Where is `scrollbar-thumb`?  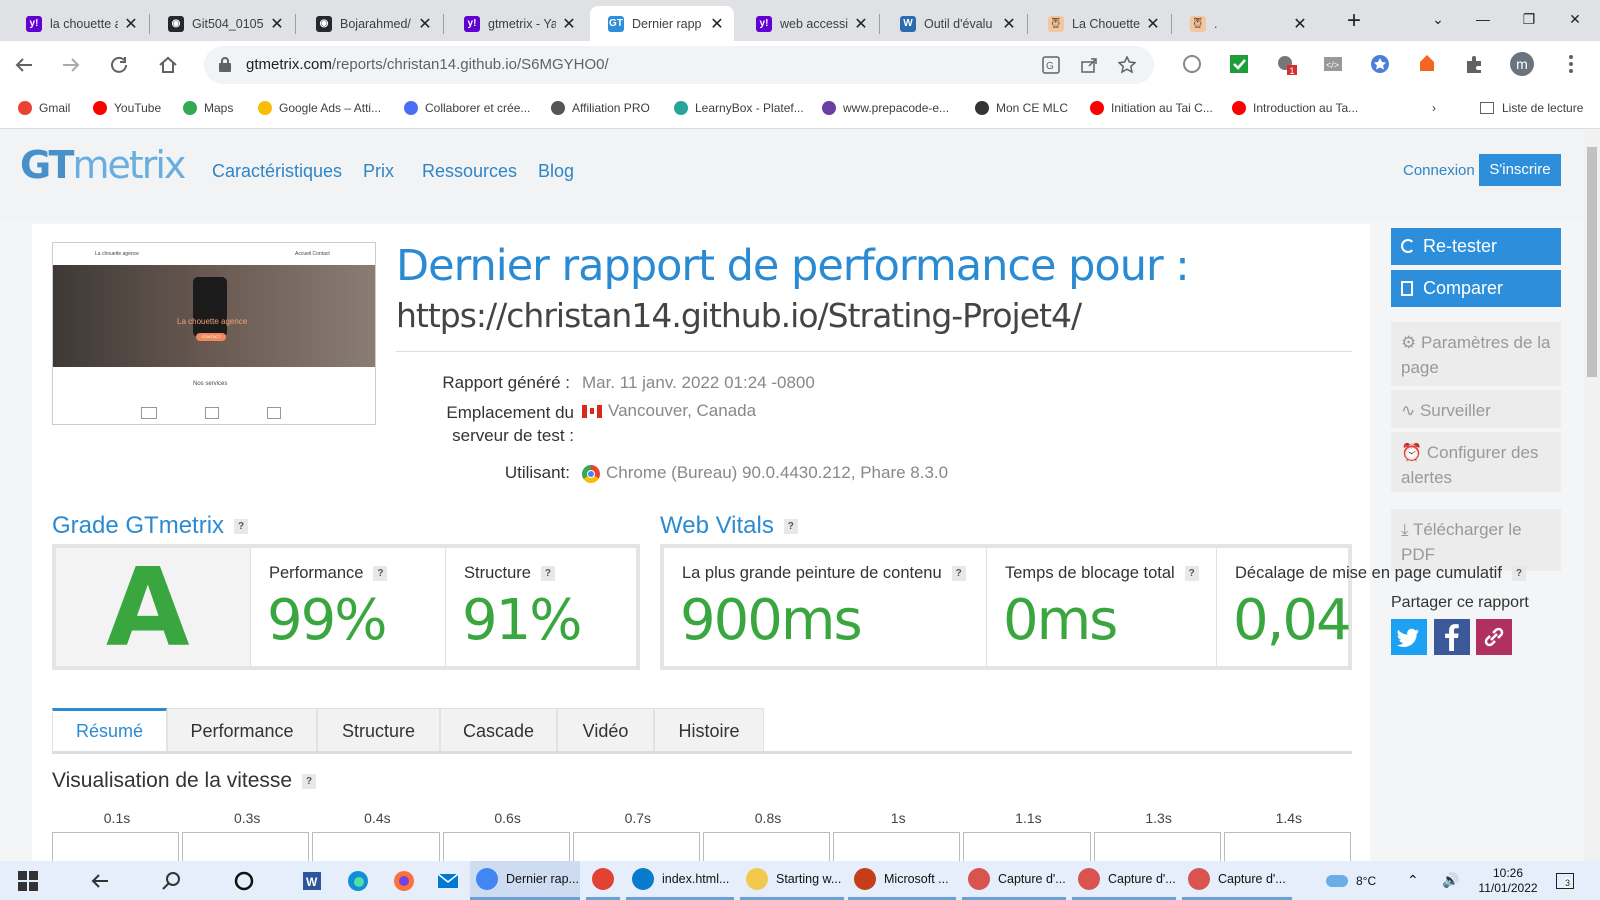
scrollbar-thumb is located at coordinates (1592, 262).